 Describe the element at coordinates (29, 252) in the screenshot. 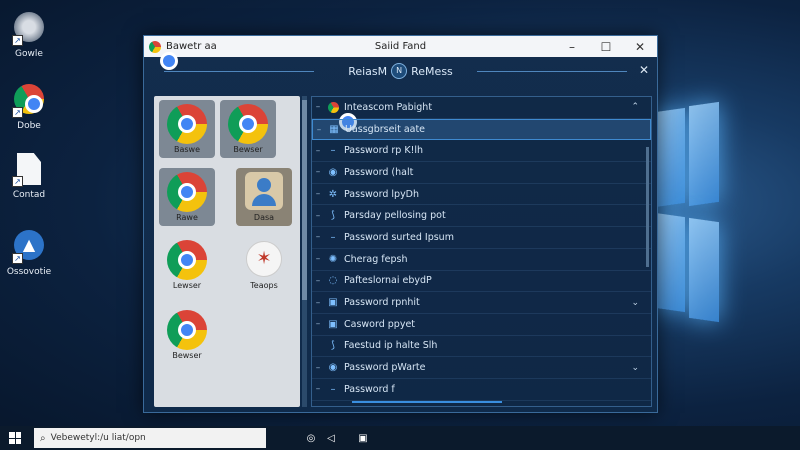

I see `desktop-icon-ossovotie: ▲ ↗ Ossovotie` at that location.